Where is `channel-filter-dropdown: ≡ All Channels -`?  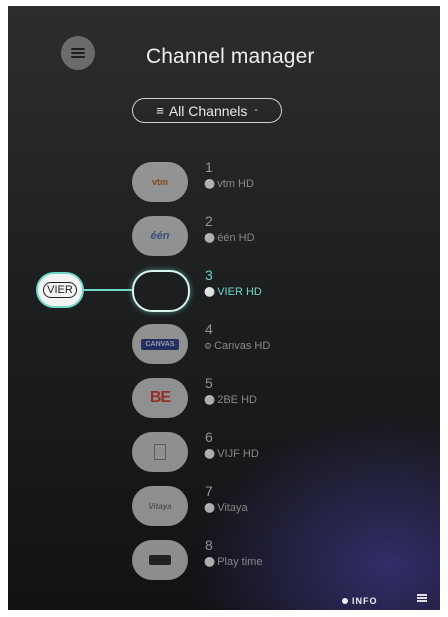
channel-filter-dropdown: ≡ All Channels - is located at coordinates (207, 110).